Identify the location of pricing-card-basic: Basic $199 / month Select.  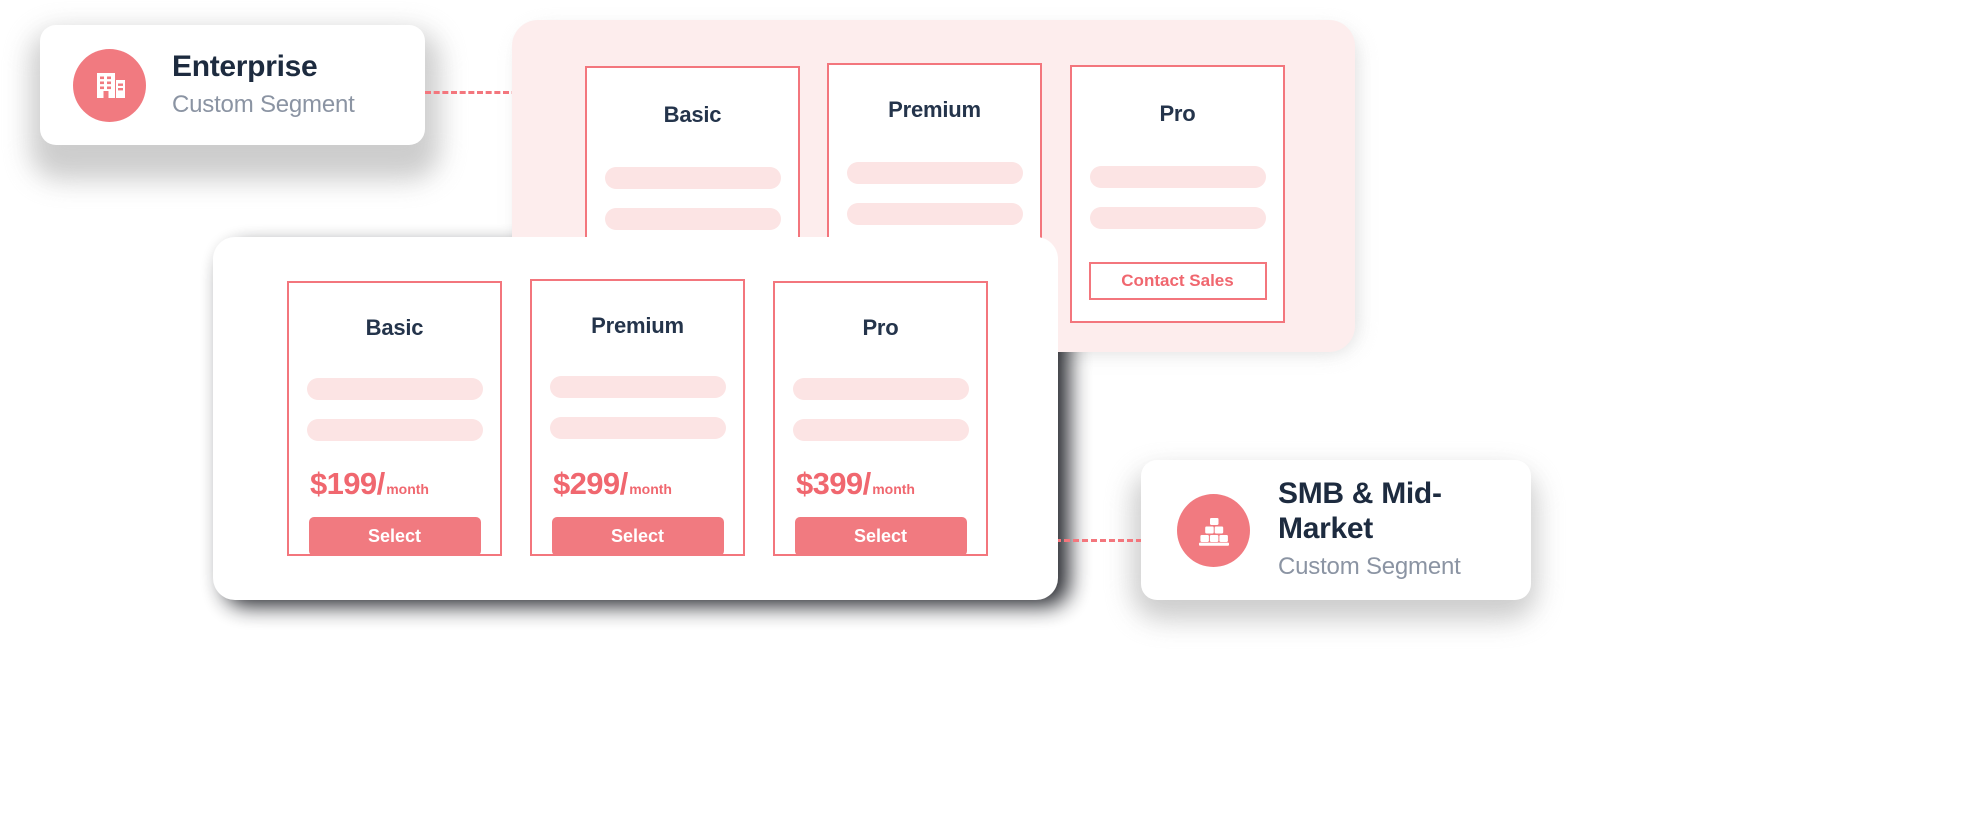
(394, 418).